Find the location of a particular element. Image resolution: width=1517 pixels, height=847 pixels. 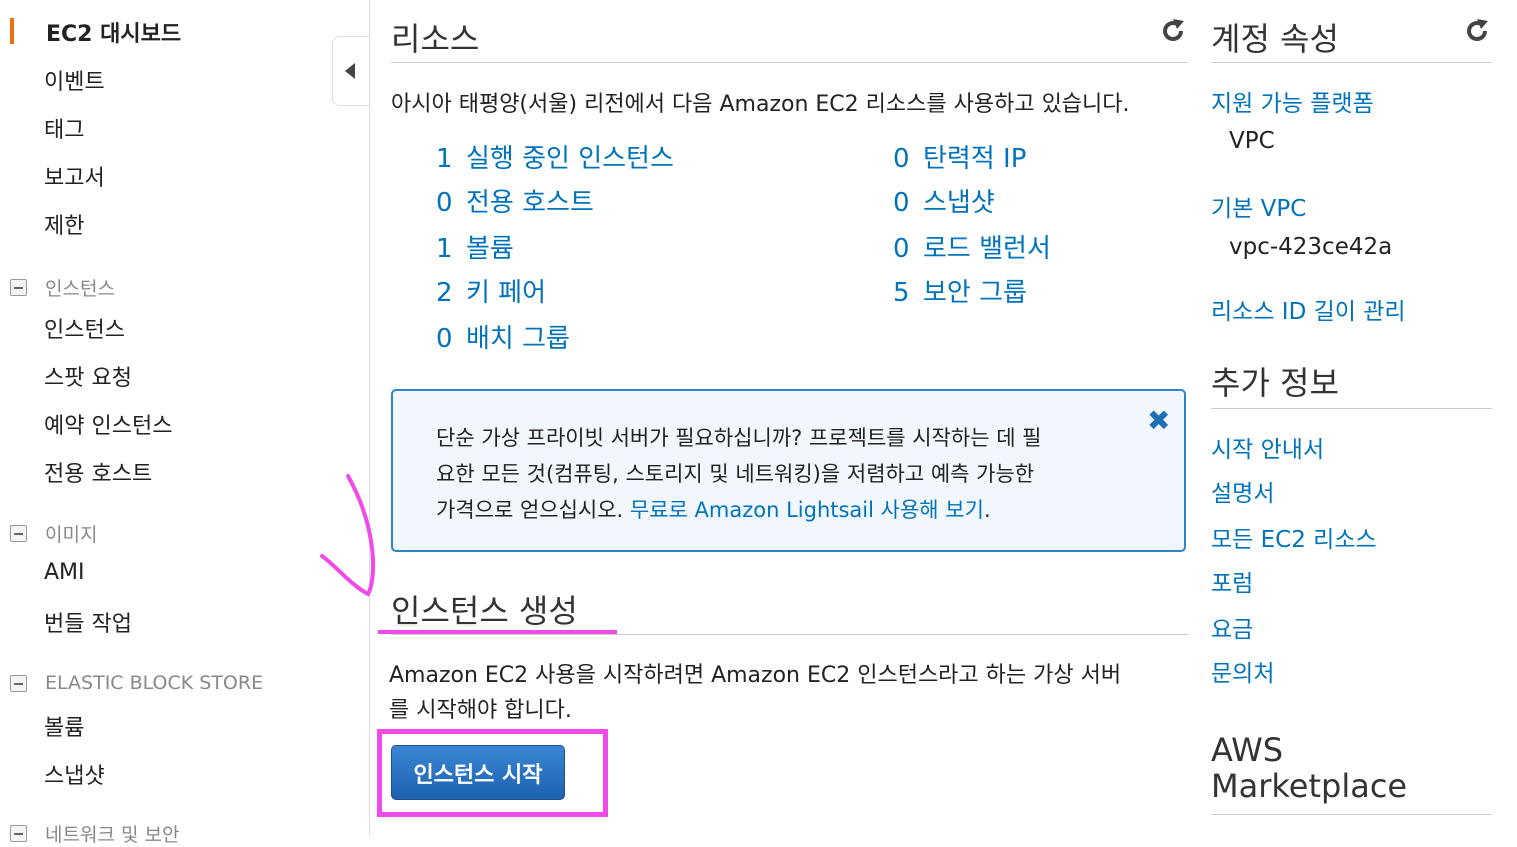

sidebar-divider is located at coordinates (369, 417).